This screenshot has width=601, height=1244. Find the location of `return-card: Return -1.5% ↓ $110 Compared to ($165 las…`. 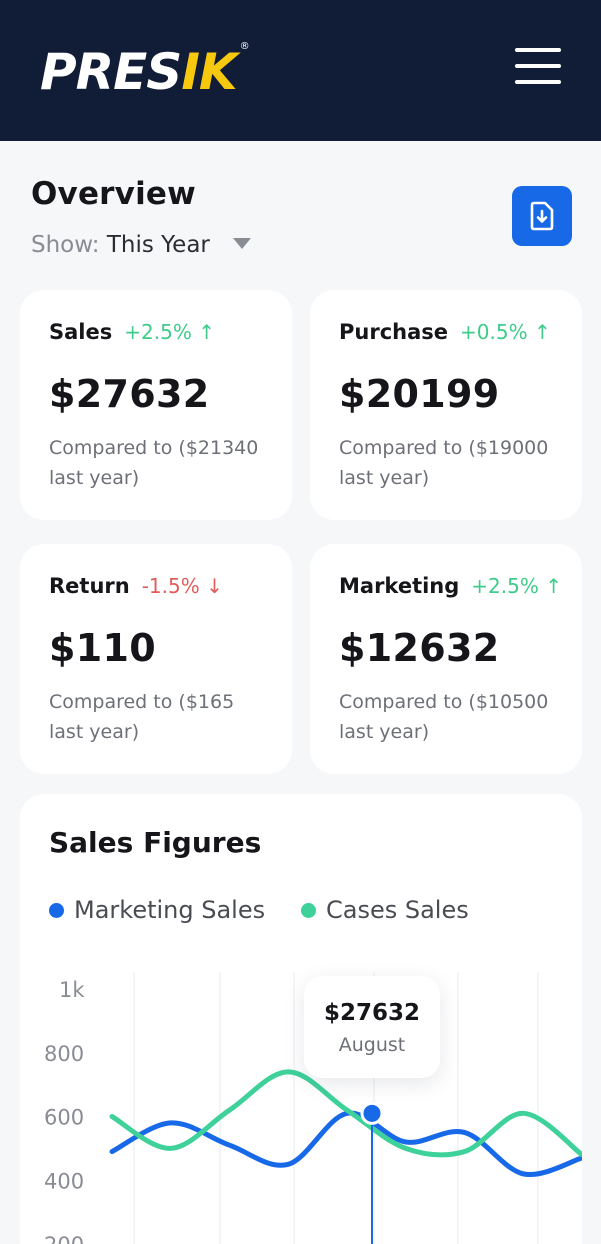

return-card: Return -1.5% ↓ $110 Compared to ($165 las… is located at coordinates (156, 659).